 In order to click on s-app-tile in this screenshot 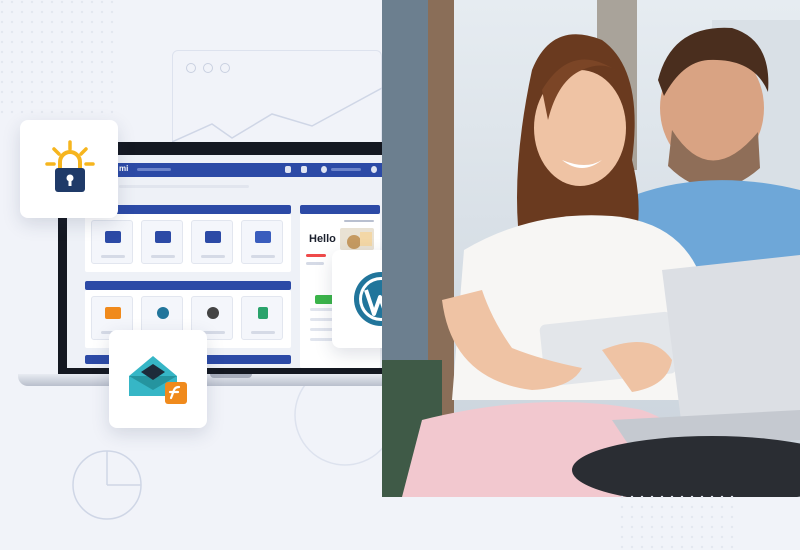, I will do `click(262, 318)`.